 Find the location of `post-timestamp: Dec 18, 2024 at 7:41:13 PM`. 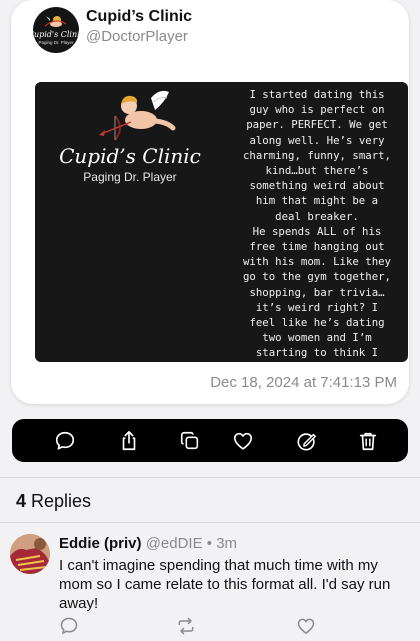

post-timestamp: Dec 18, 2024 at 7:41:13 PM is located at coordinates (303, 382).